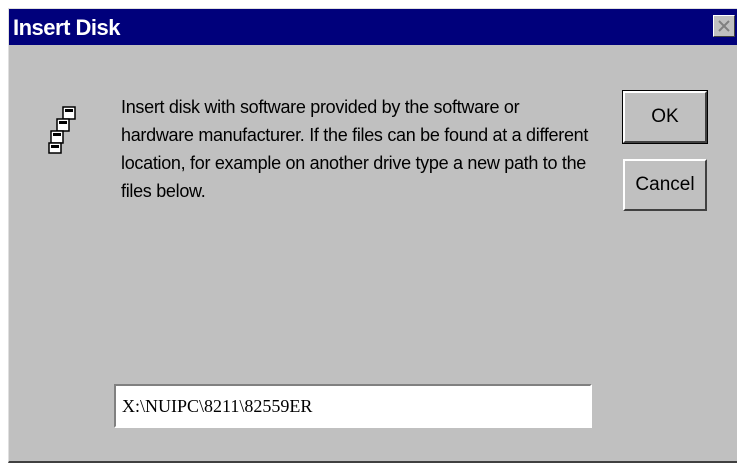 The image size is (737, 470). Describe the element at coordinates (353, 406) in the screenshot. I see `path-input` at that location.